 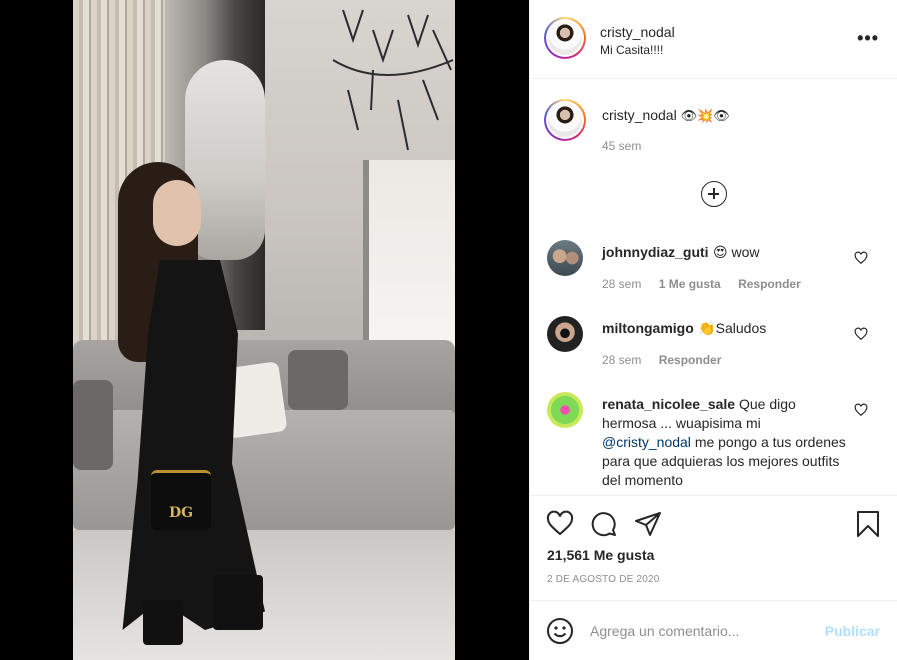 What do you see at coordinates (631, 50) in the screenshot?
I see `header-location: Mi Casita!!!!` at bounding box center [631, 50].